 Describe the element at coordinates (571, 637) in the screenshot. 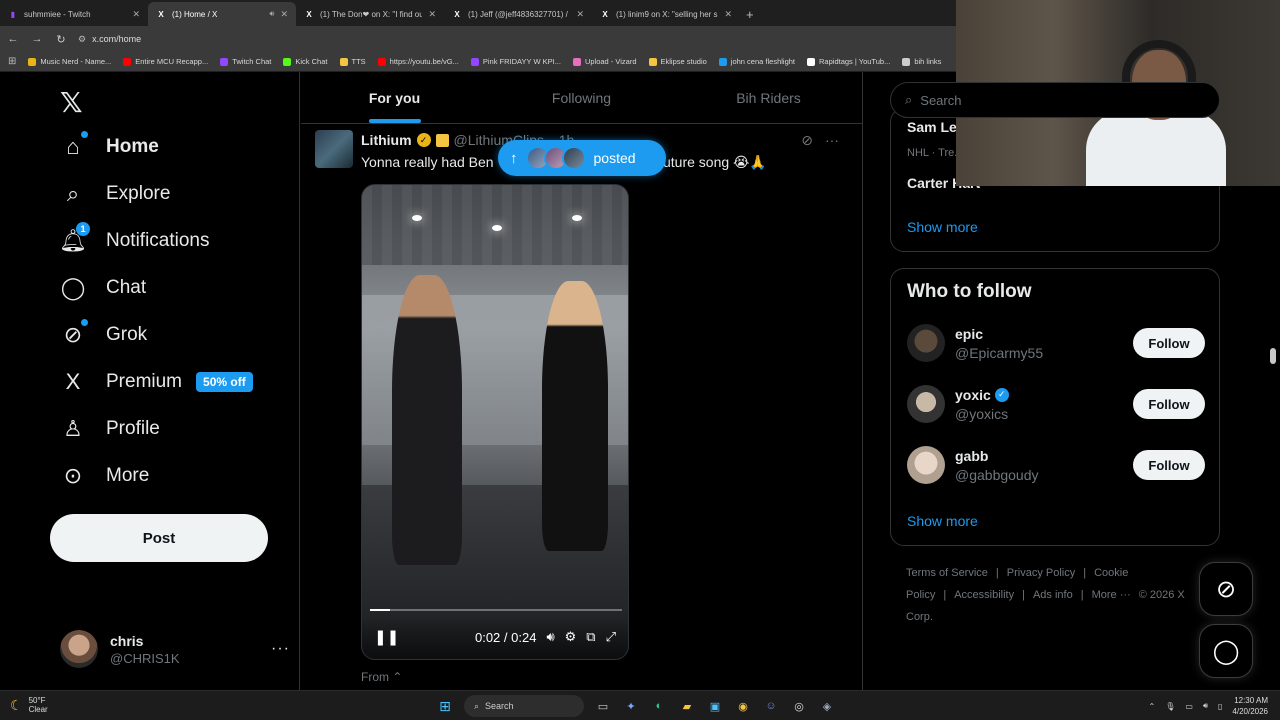

I see `settings-gear-icon: ⚙` at that location.